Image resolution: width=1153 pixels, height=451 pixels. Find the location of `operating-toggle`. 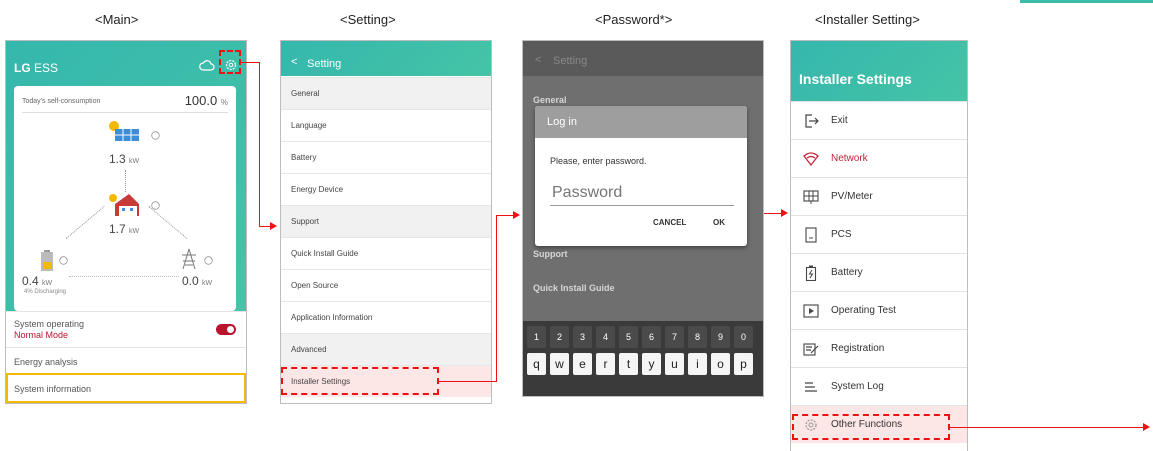

operating-toggle is located at coordinates (226, 329).